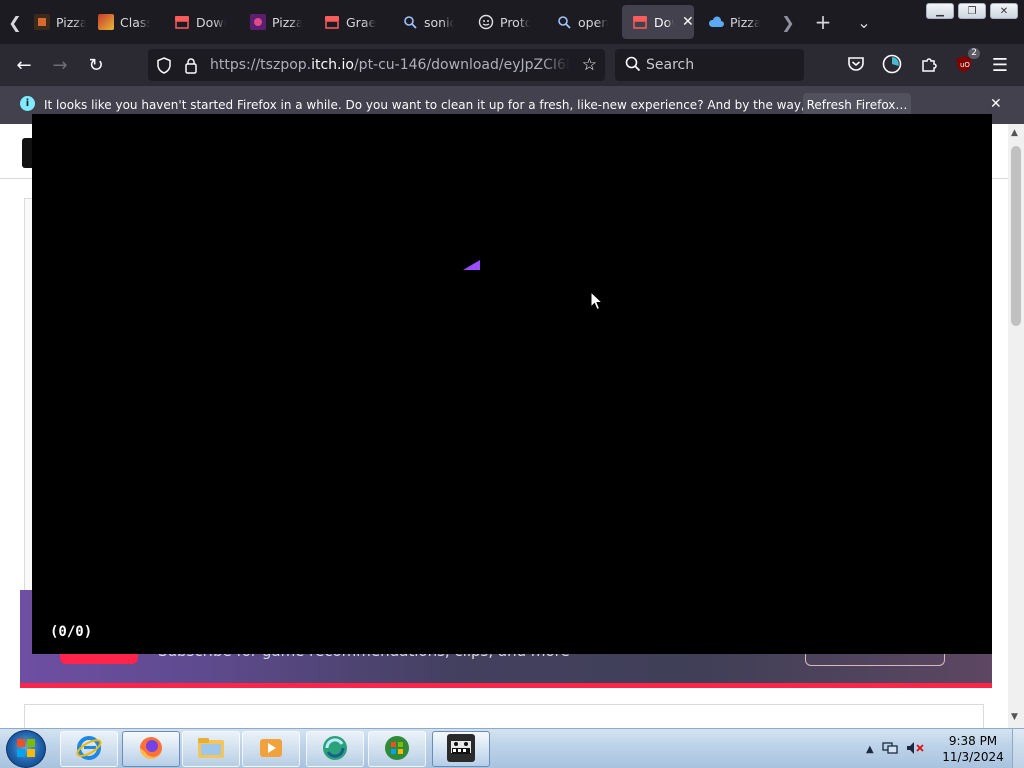 This screenshot has width=1024, height=768. What do you see at coordinates (439, 22) in the screenshot?
I see `tab-title: sonic` at bounding box center [439, 22].